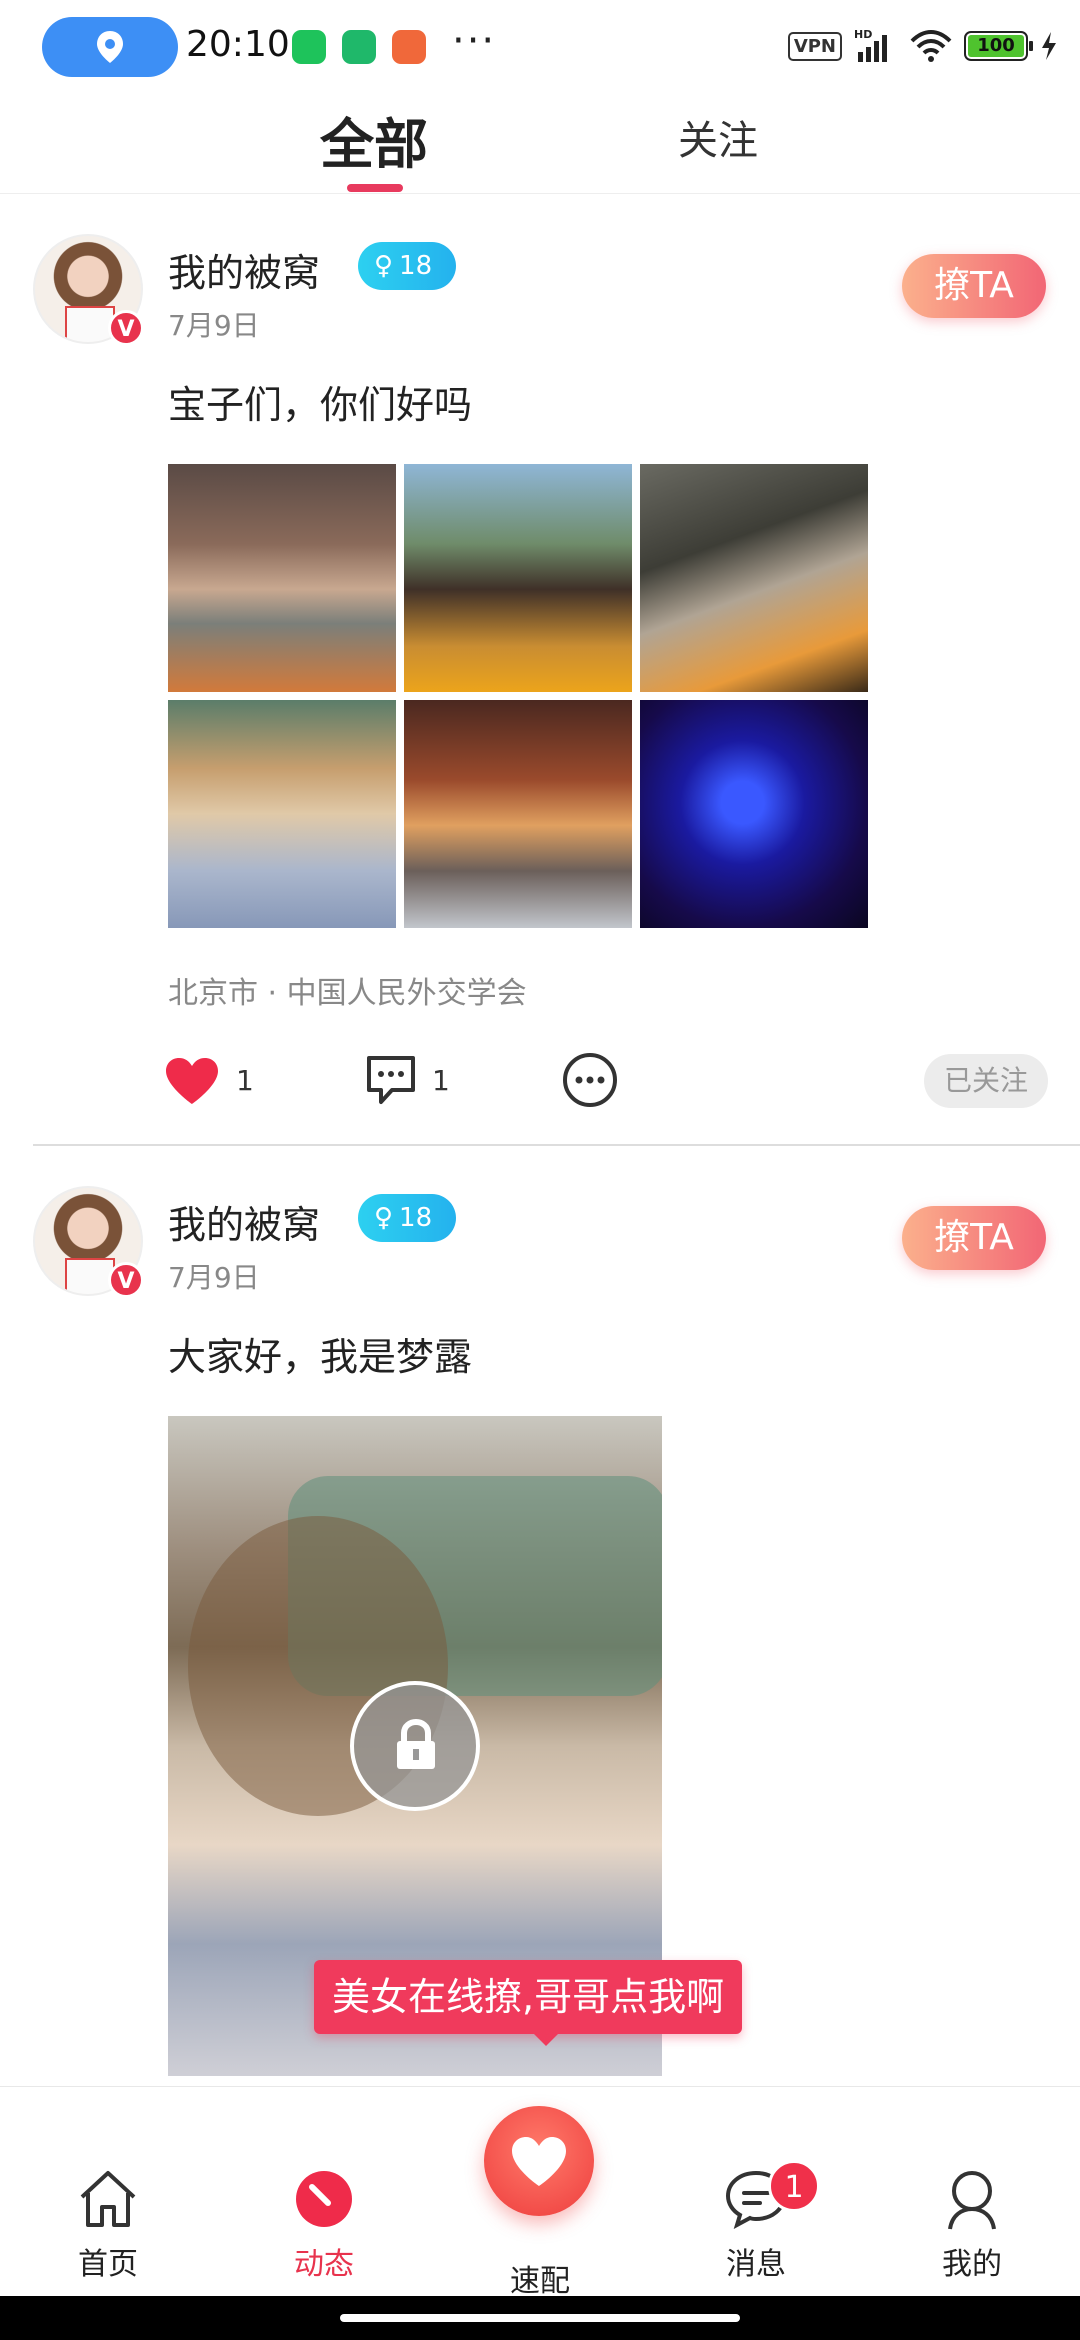  I want to click on nav-mine: 我的, so click(972, 2187).